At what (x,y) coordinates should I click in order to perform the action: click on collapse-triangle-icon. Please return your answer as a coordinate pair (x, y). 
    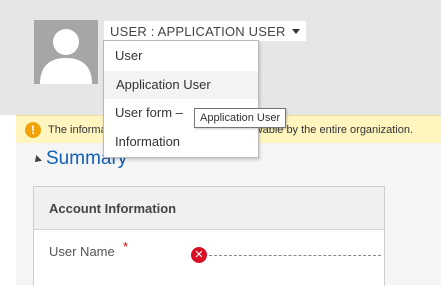
    Looking at the image, I should click on (37, 160).